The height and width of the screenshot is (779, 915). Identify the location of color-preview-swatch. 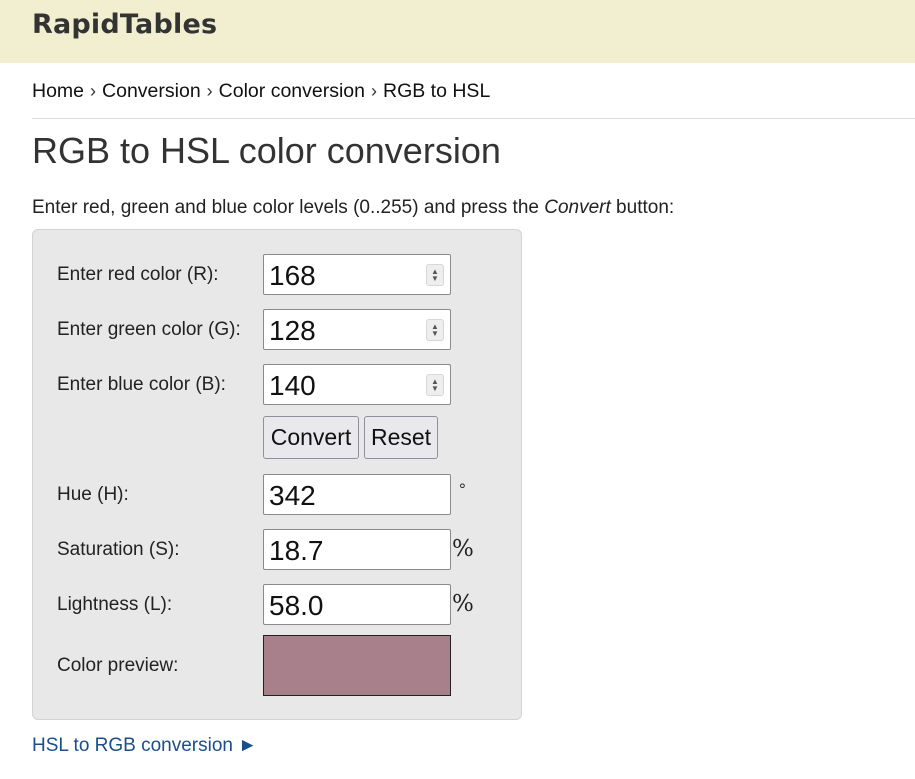
(357, 665).